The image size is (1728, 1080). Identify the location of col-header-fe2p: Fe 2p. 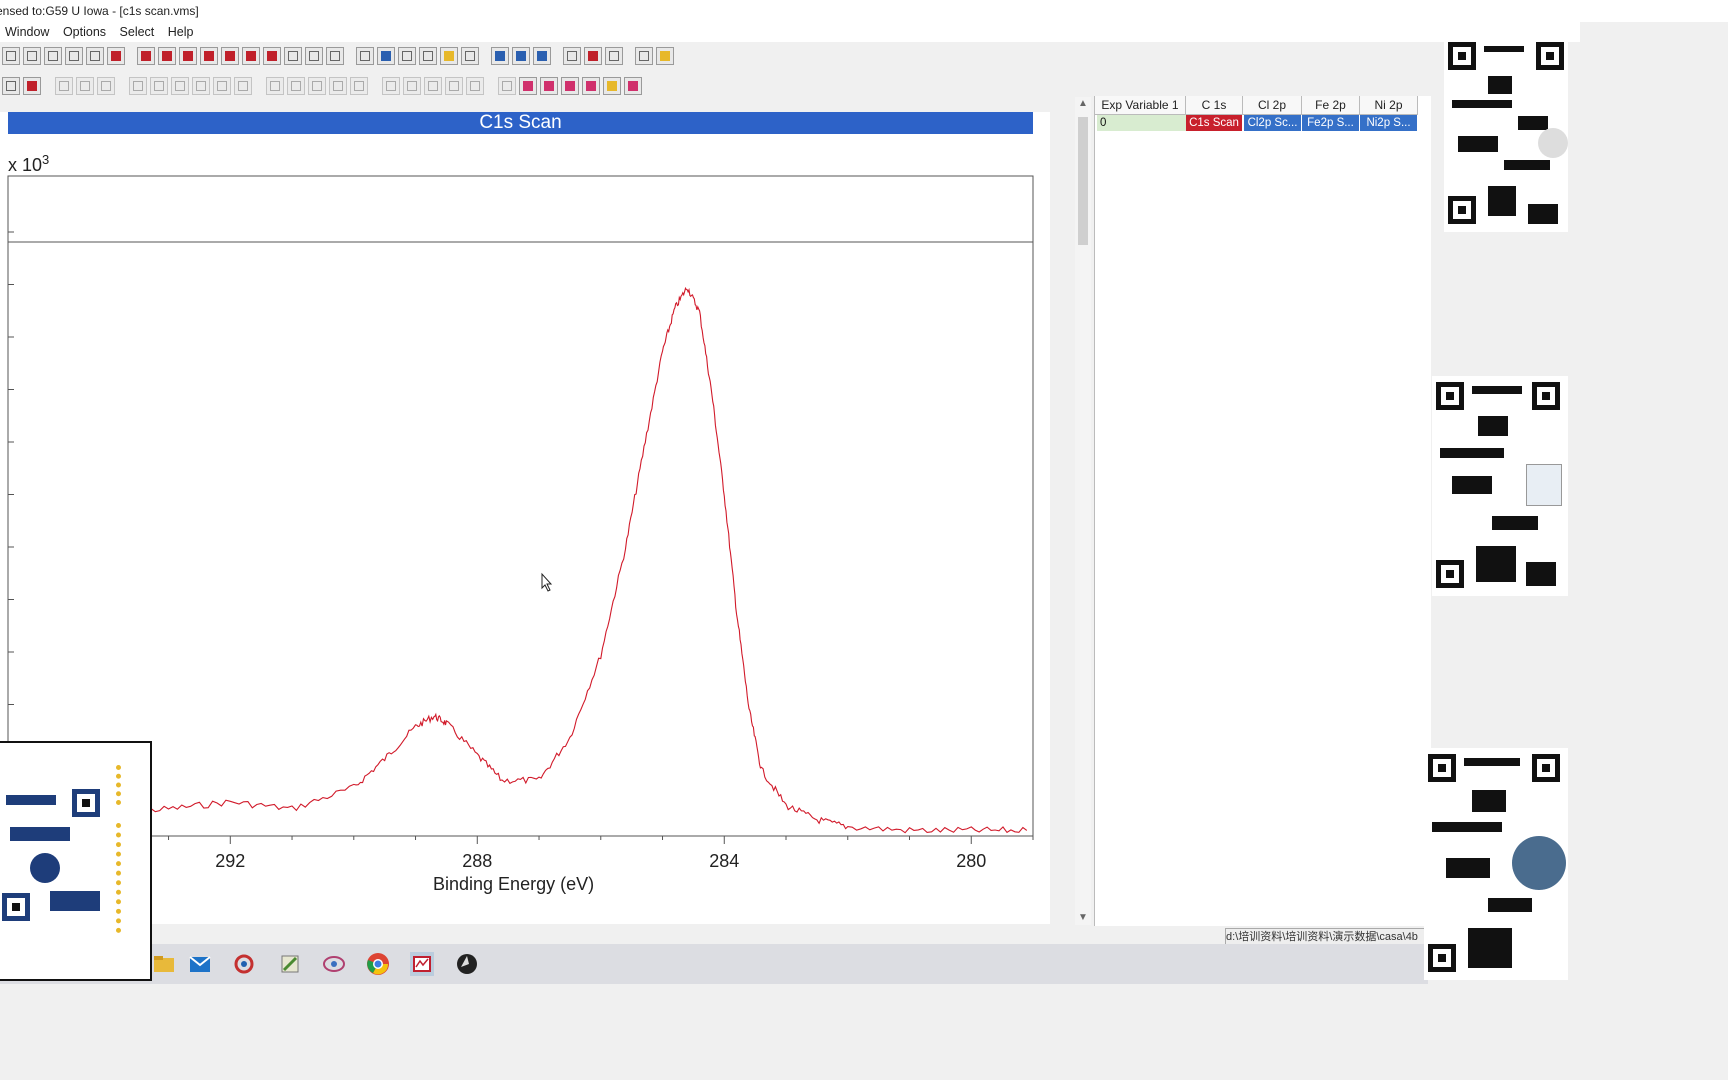
(1331, 105).